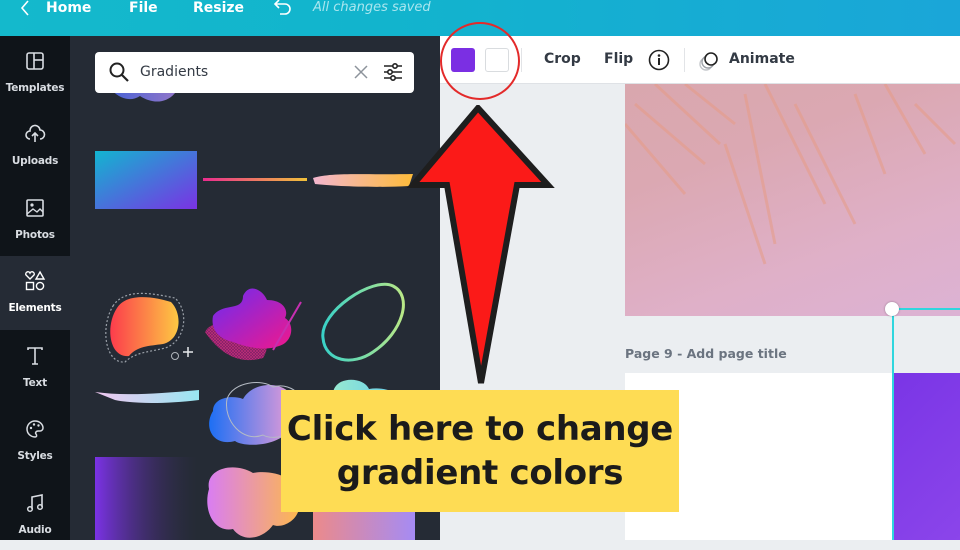  Describe the element at coordinates (35, 308) in the screenshot. I see `sidebar-item-label: Elements` at that location.